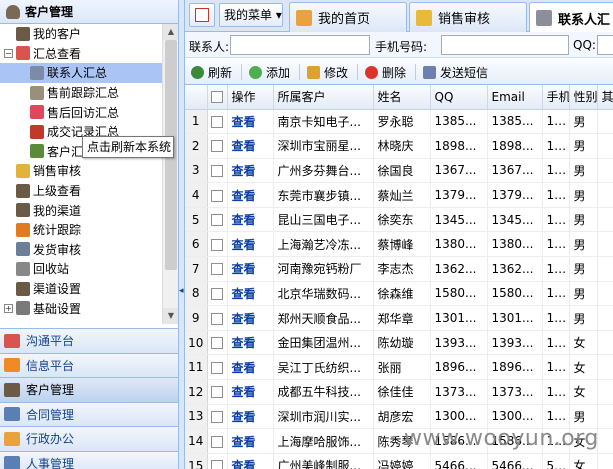  Describe the element at coordinates (385, 72) in the screenshot. I see `delete-button: 删除` at that location.